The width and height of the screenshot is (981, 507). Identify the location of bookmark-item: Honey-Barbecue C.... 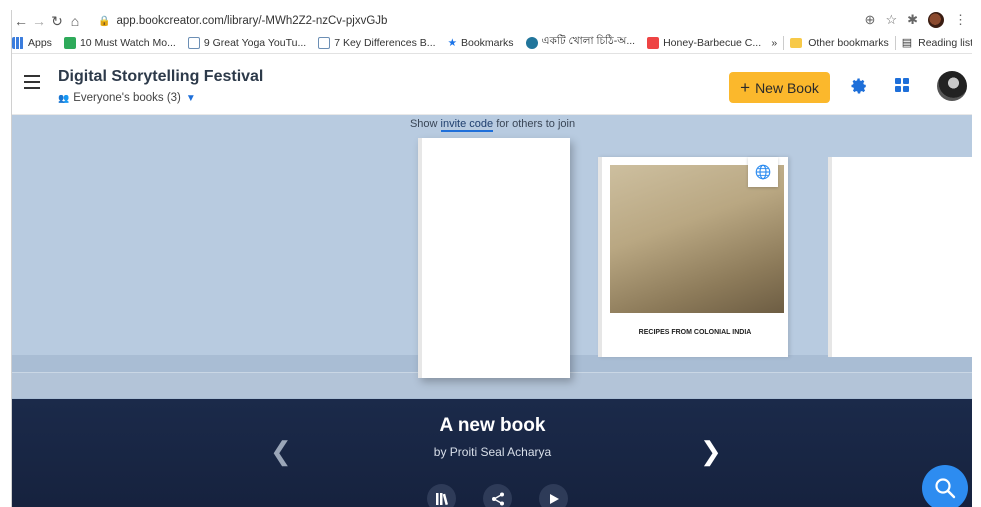
(704, 42).